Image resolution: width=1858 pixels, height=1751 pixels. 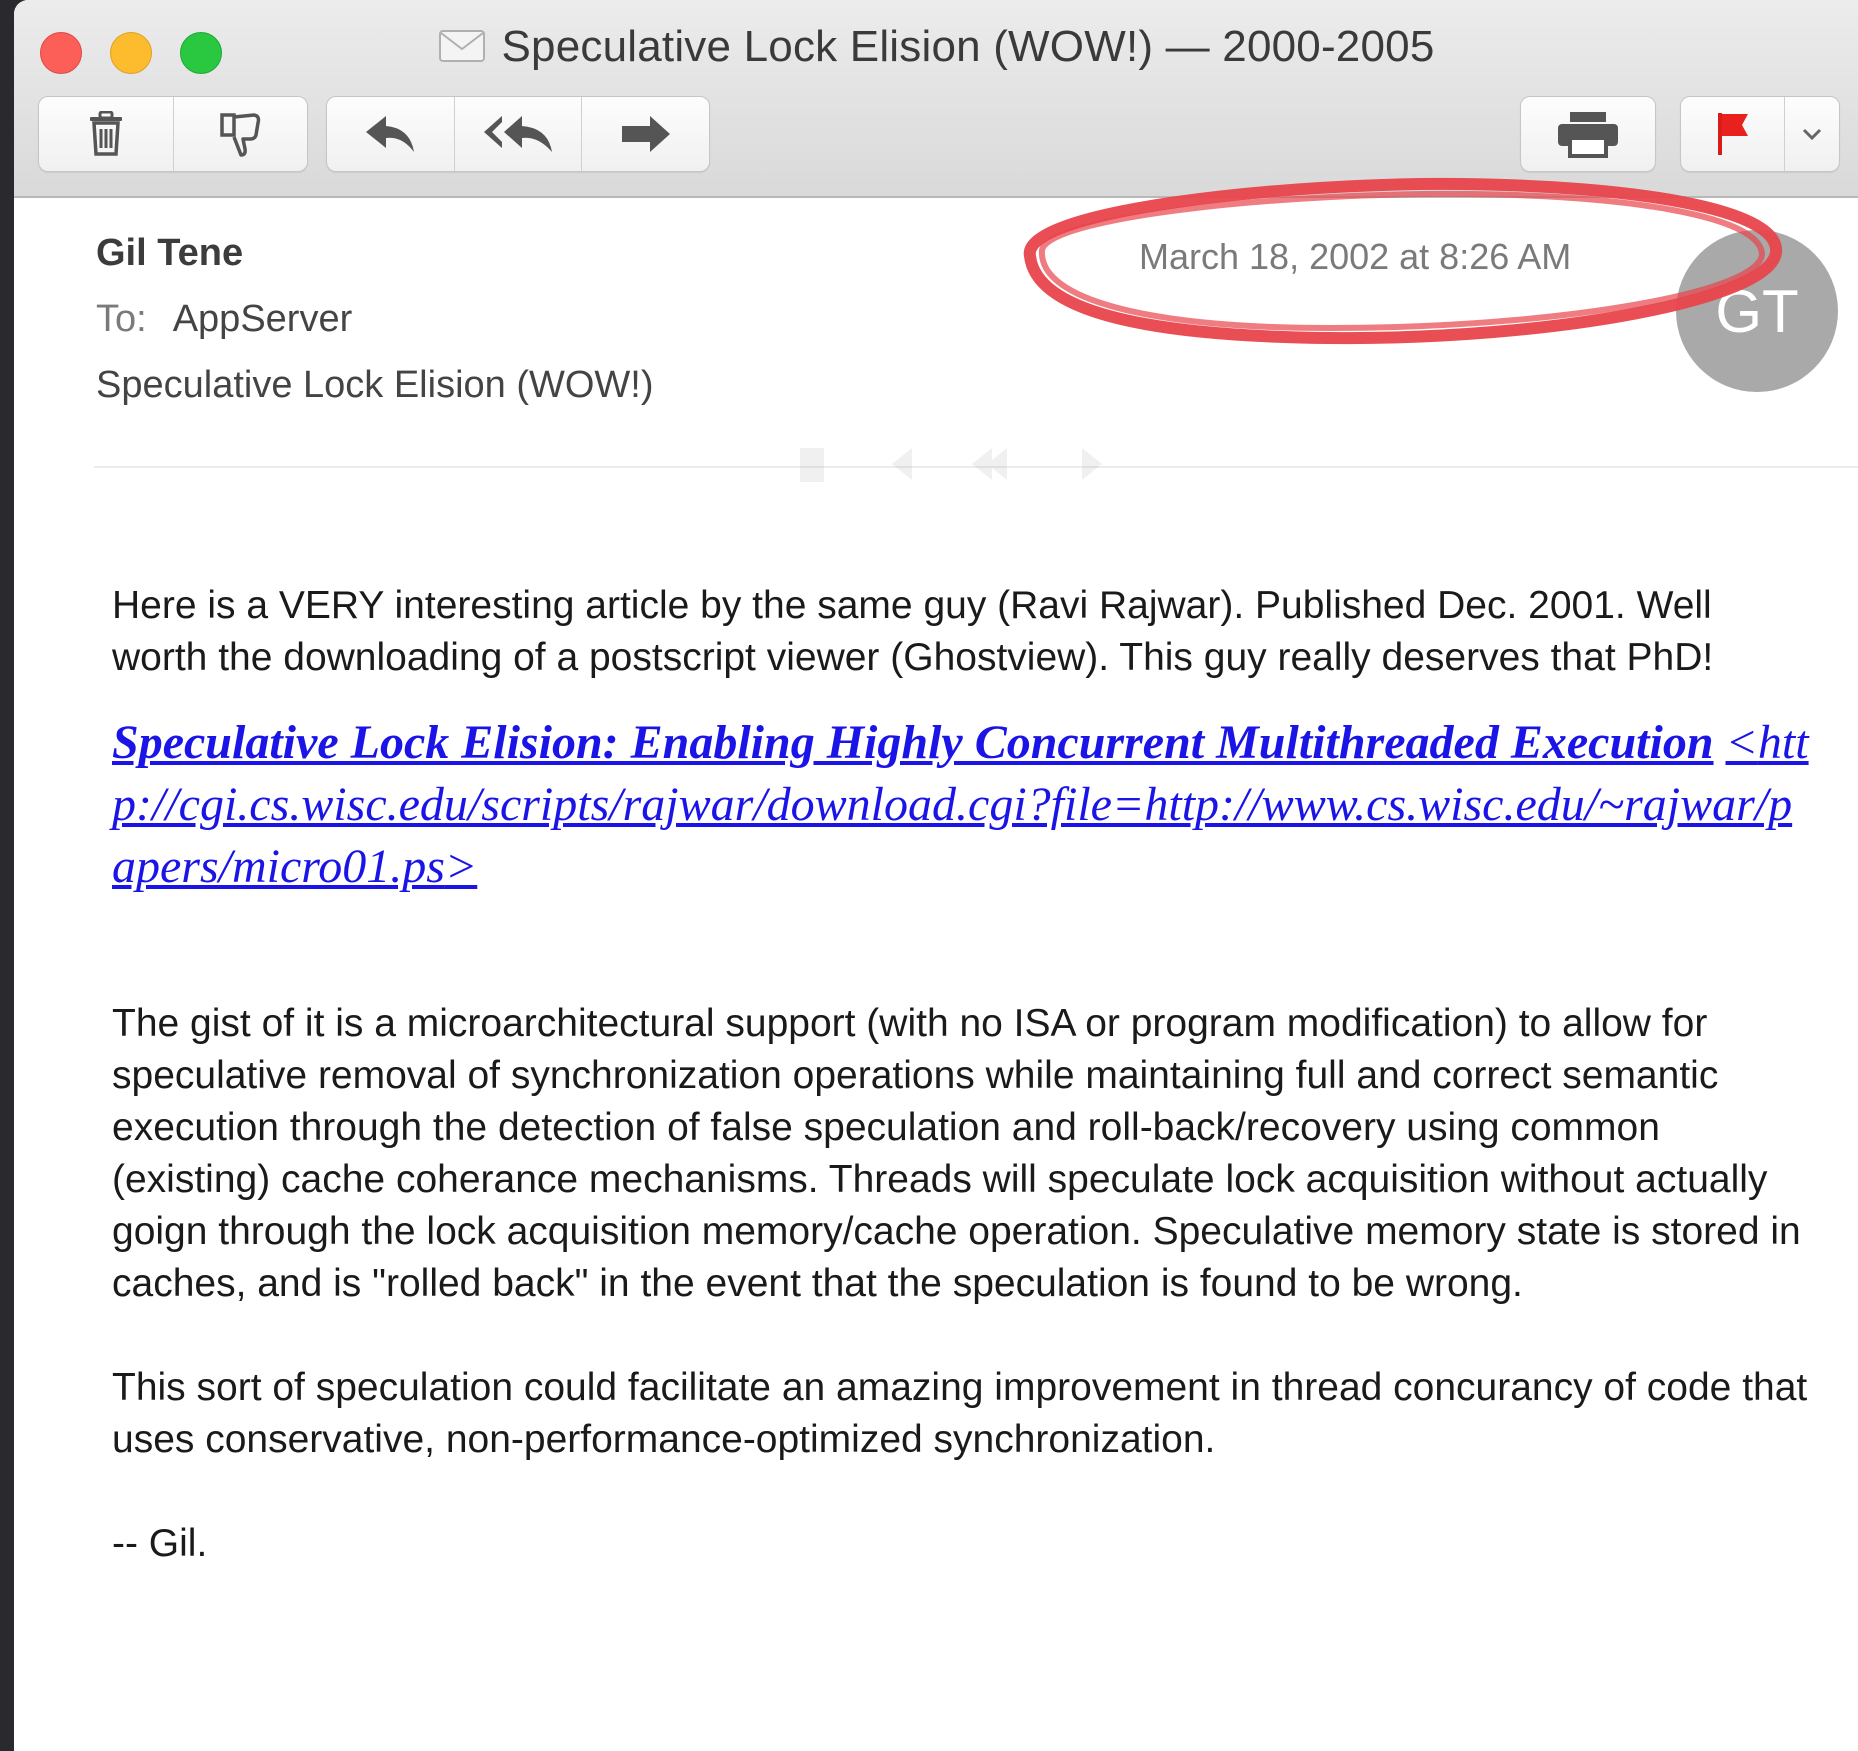 I want to click on reply-all-icon, so click(x=518, y=134).